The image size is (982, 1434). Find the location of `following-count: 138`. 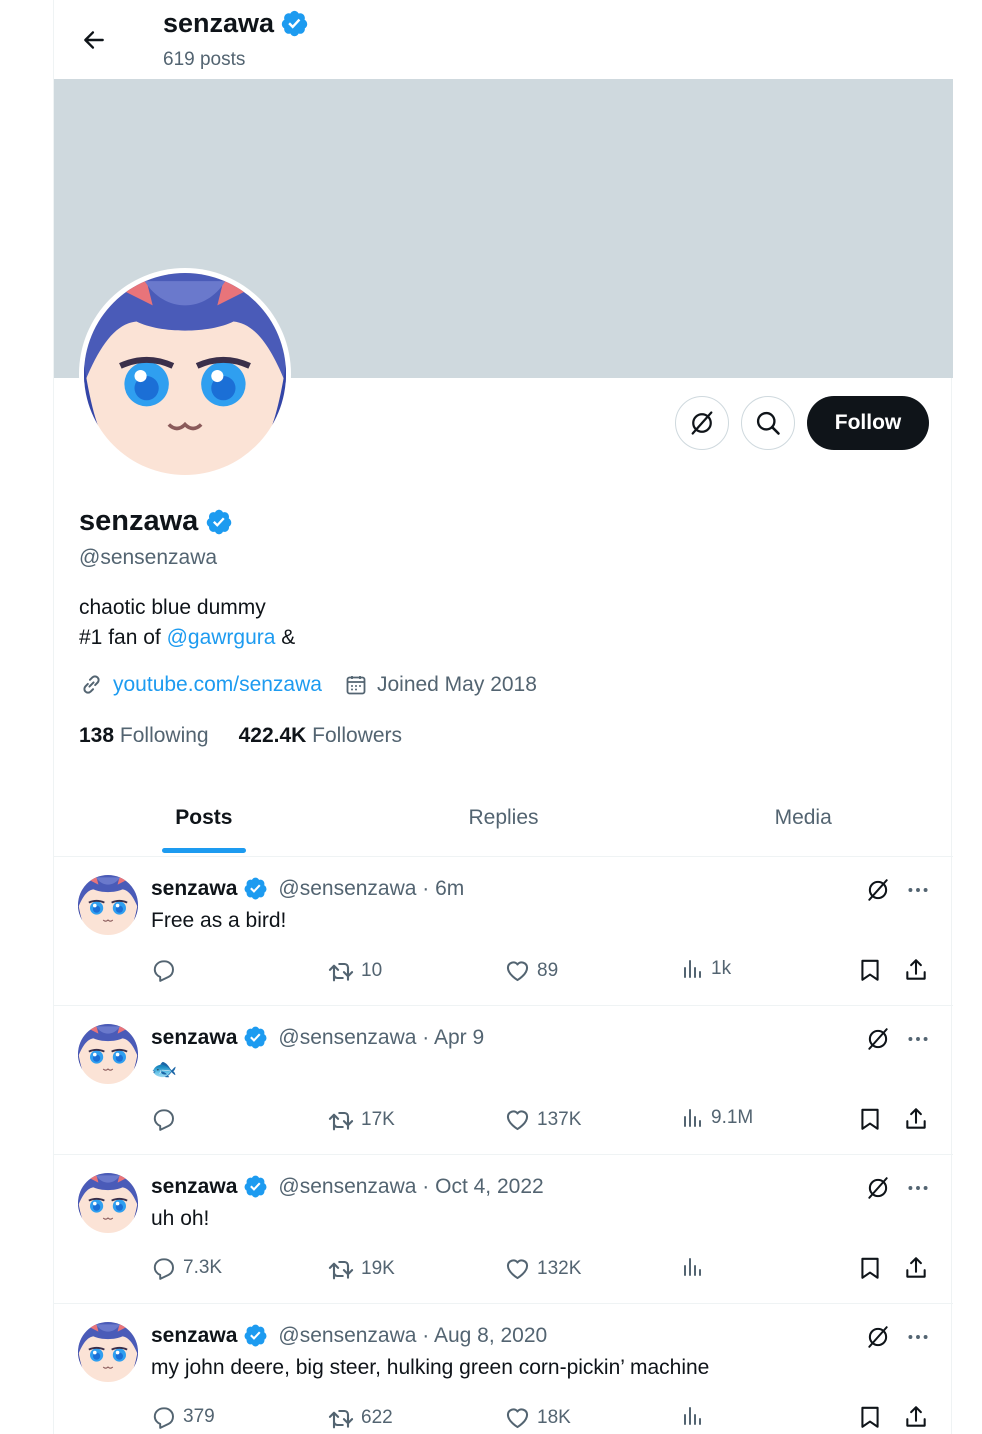

following-count: 138 is located at coordinates (97, 735).